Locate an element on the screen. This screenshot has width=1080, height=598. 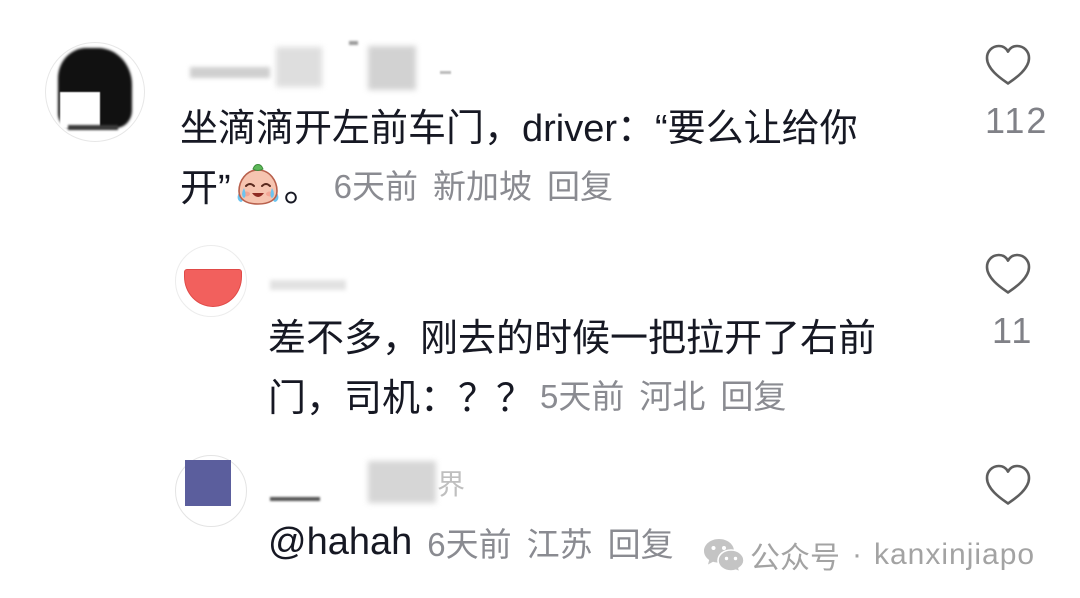
reply-text-line: 差不多，刚去的时候一把拉开了右前 is located at coordinates (572, 338).